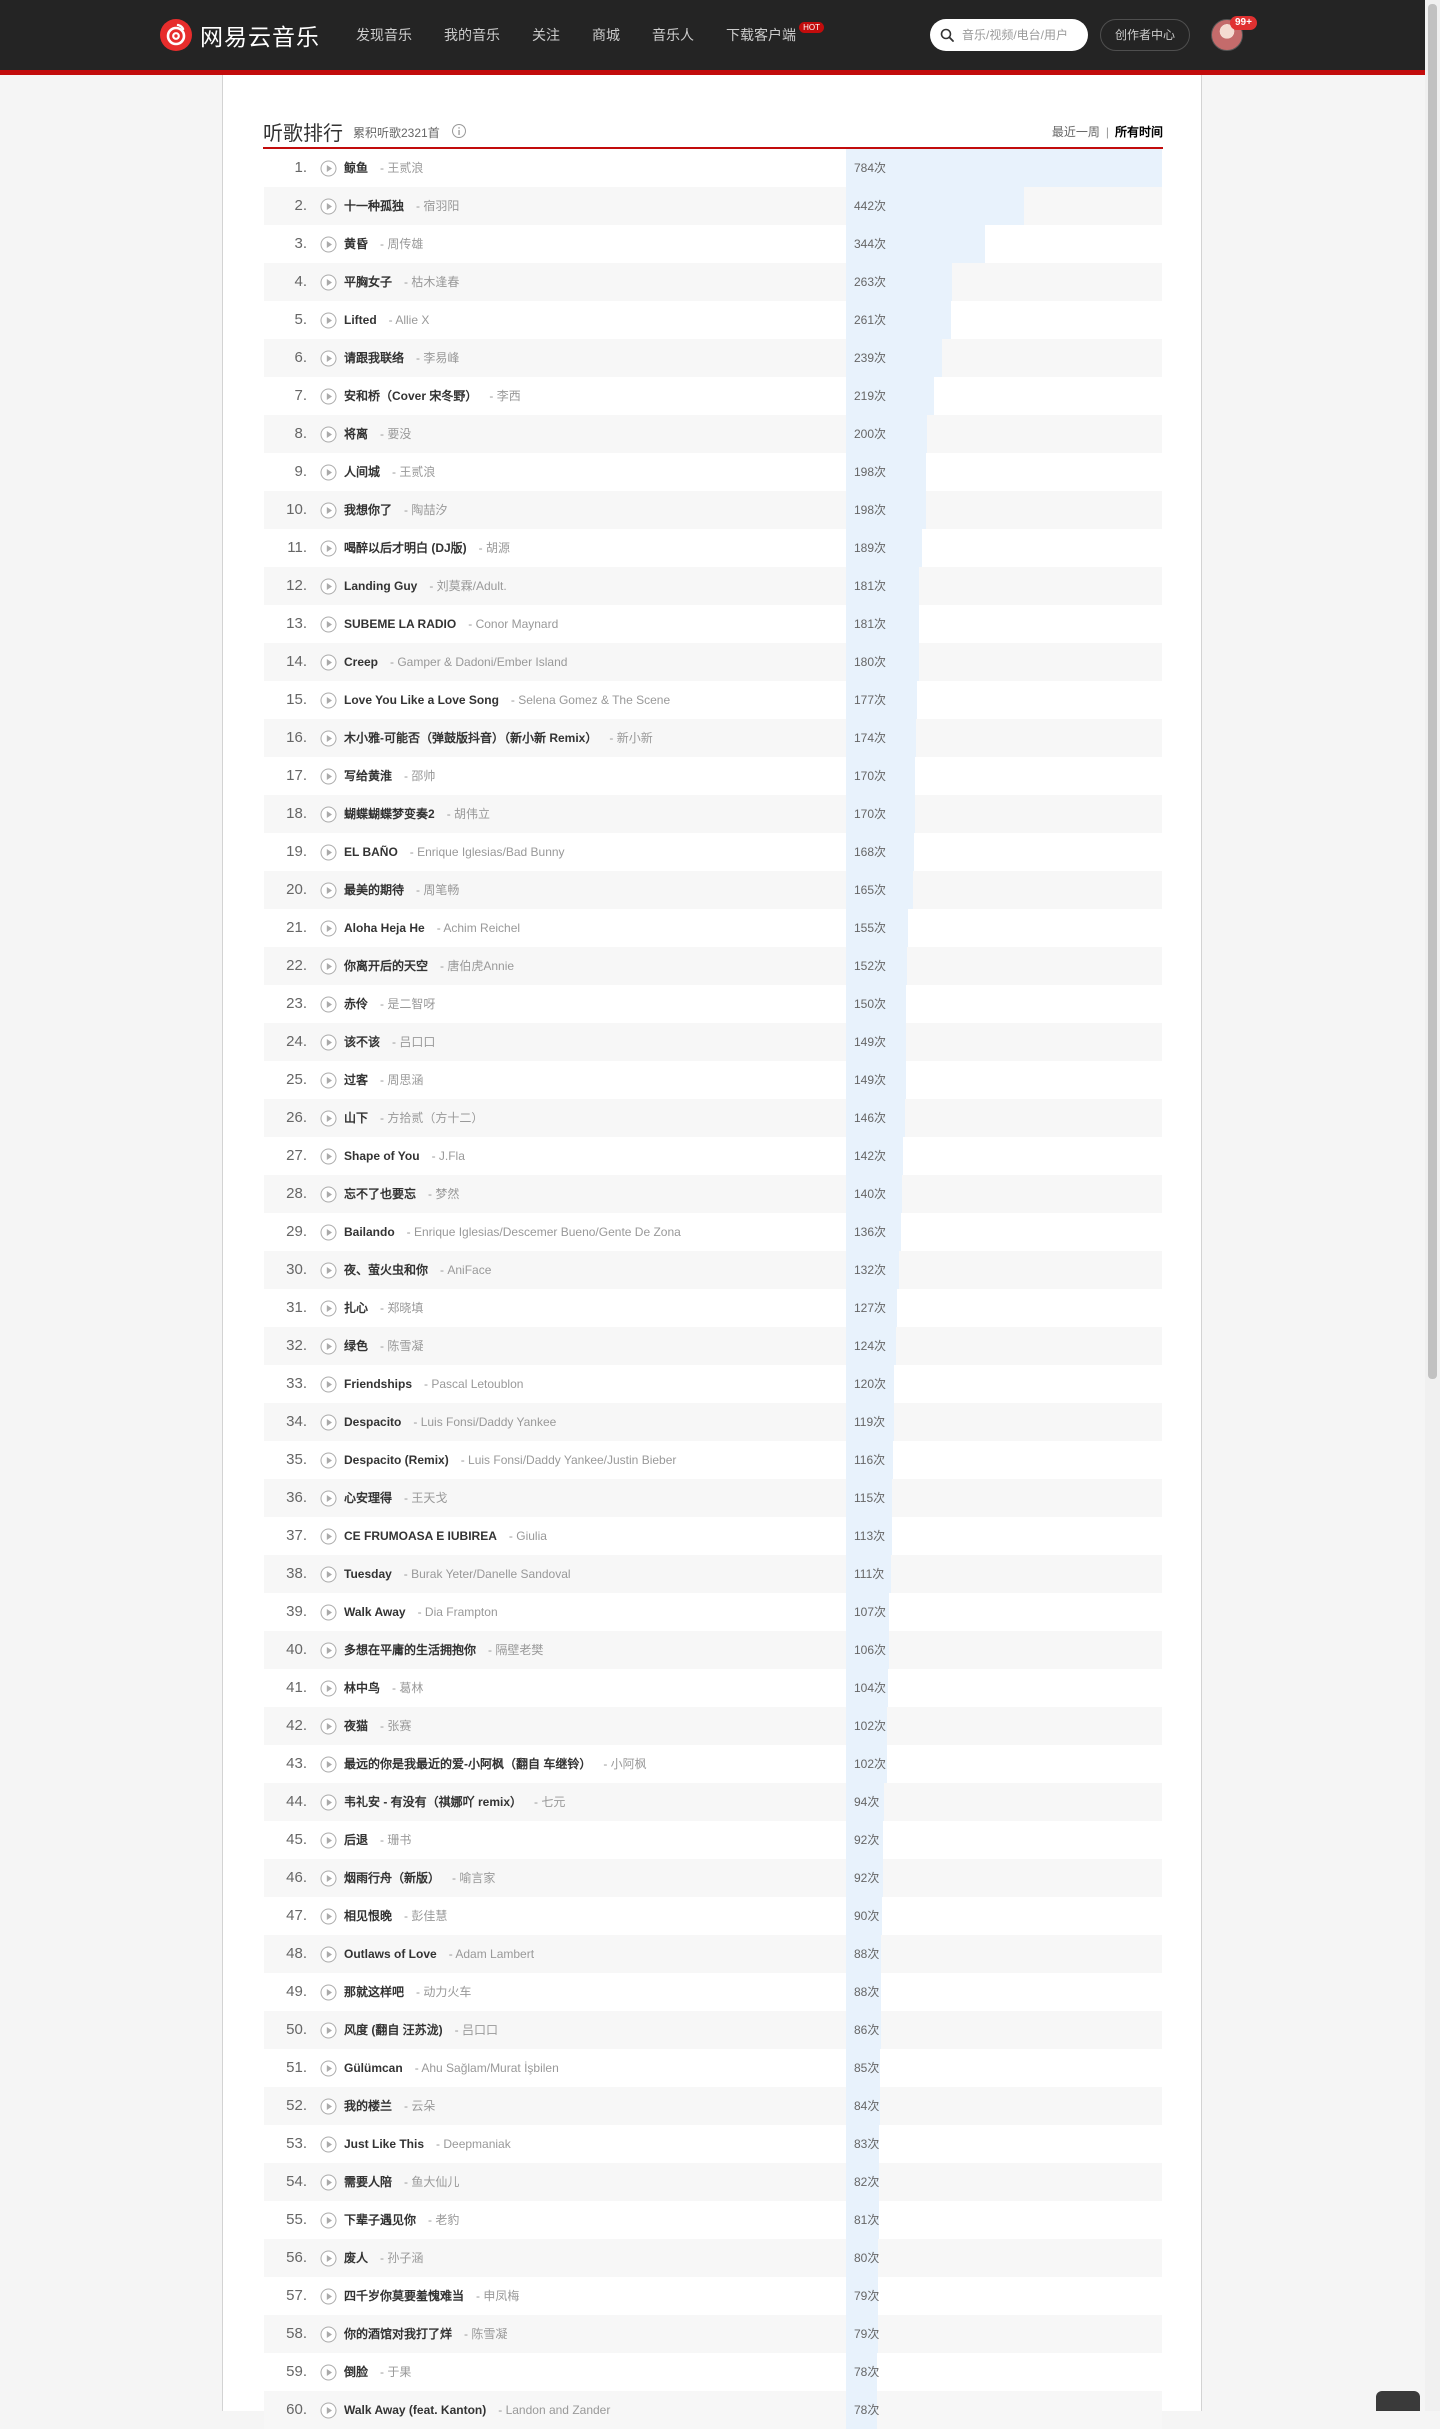 The image size is (1440, 2429). Describe the element at coordinates (713, 890) in the screenshot. I see `list-item: 20. 最美的期待 - 周笔畅 165次` at that location.